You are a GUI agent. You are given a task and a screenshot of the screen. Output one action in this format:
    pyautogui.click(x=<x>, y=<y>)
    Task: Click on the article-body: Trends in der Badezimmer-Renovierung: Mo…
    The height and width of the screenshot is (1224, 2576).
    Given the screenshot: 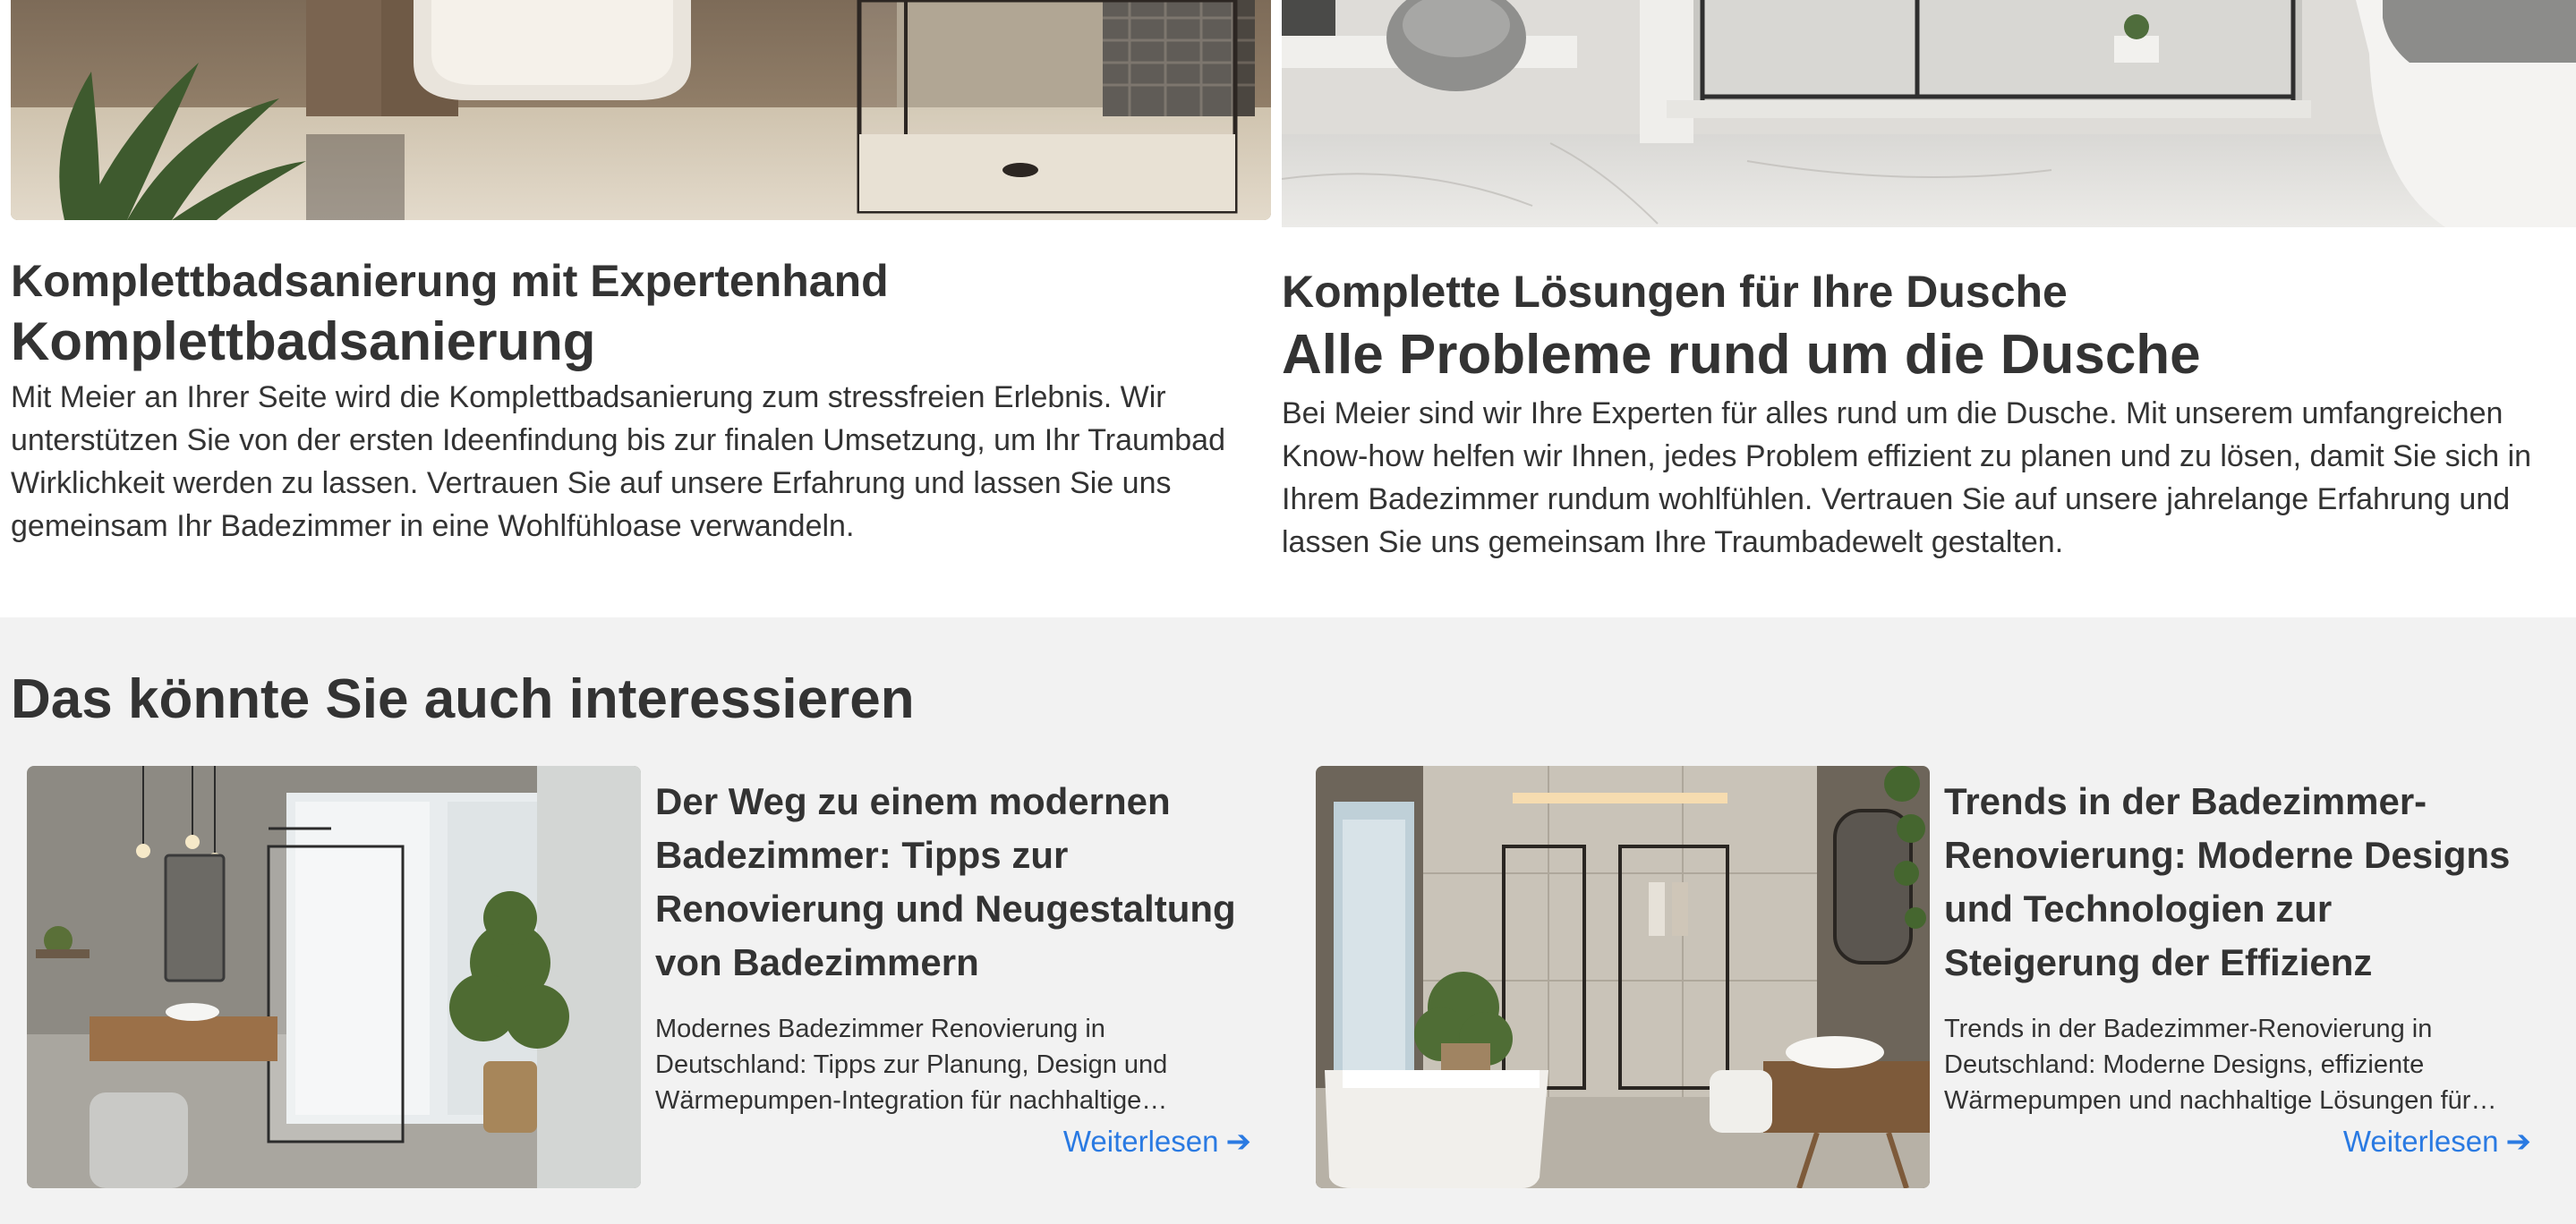 What is the action you would take?
    pyautogui.click(x=2239, y=947)
    